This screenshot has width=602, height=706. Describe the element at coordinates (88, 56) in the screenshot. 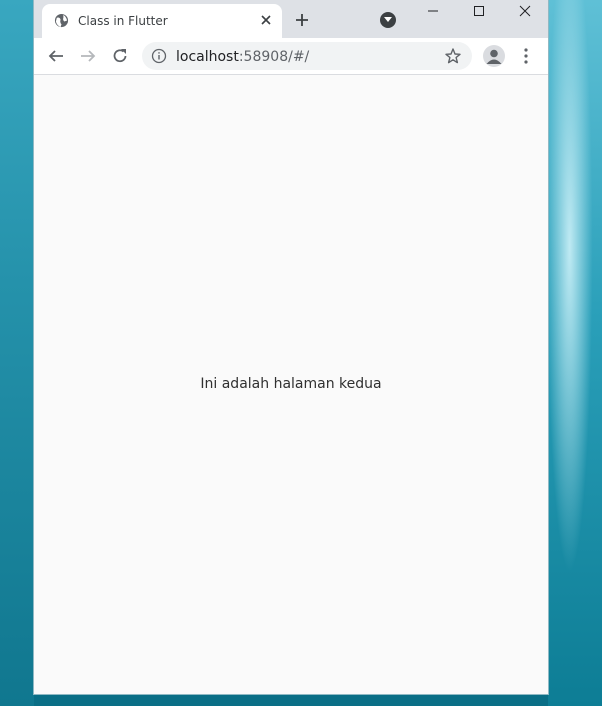

I see `forward-arrow-icon` at that location.